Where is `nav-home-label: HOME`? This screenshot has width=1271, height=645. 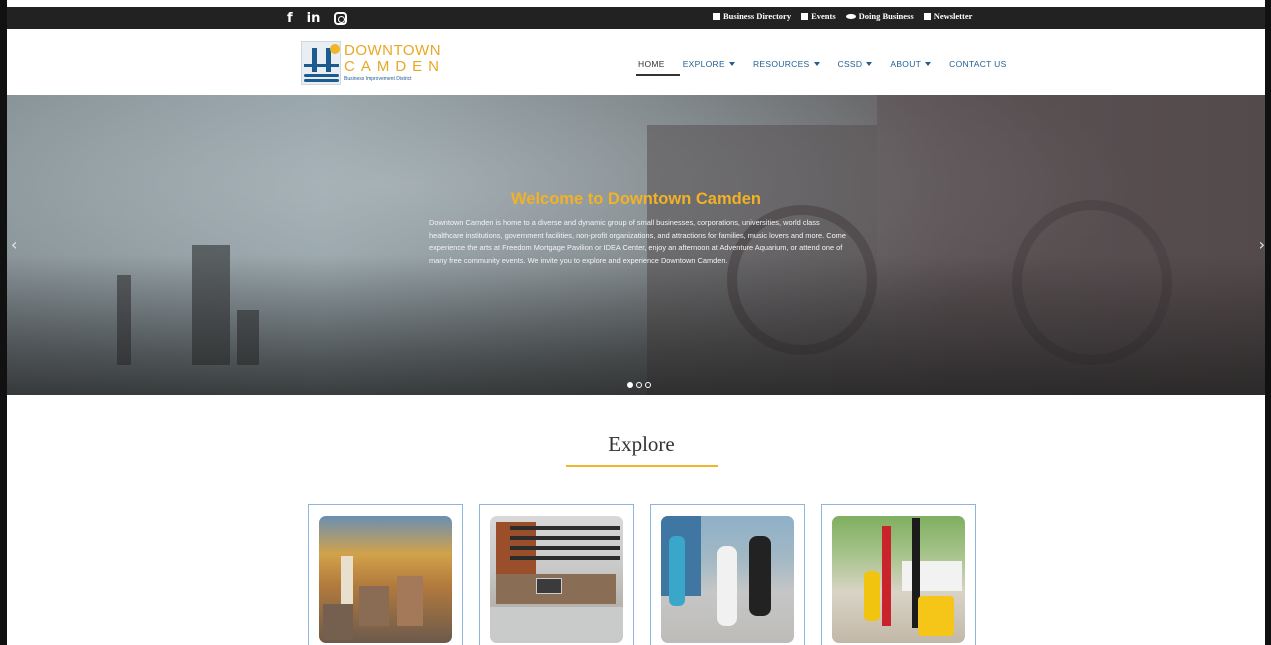 nav-home-label: HOME is located at coordinates (651, 64).